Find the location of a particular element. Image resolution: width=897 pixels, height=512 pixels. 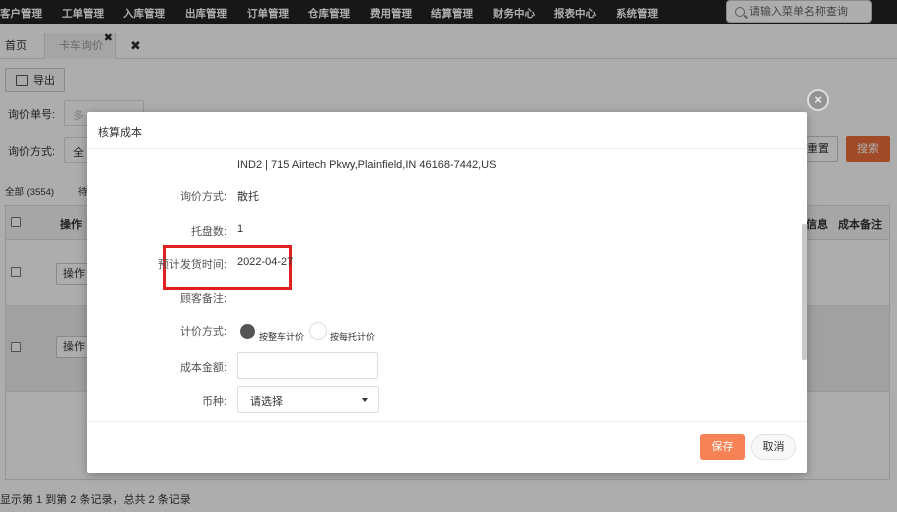

cost-amount-label: 成本金额: is located at coordinates (203, 368).